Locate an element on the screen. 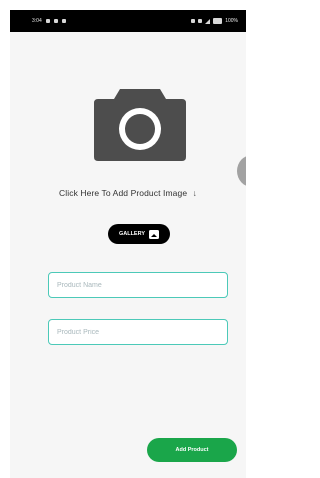 The width and height of the screenshot is (320, 478). status-bar: 3:04 100% is located at coordinates (128, 21).